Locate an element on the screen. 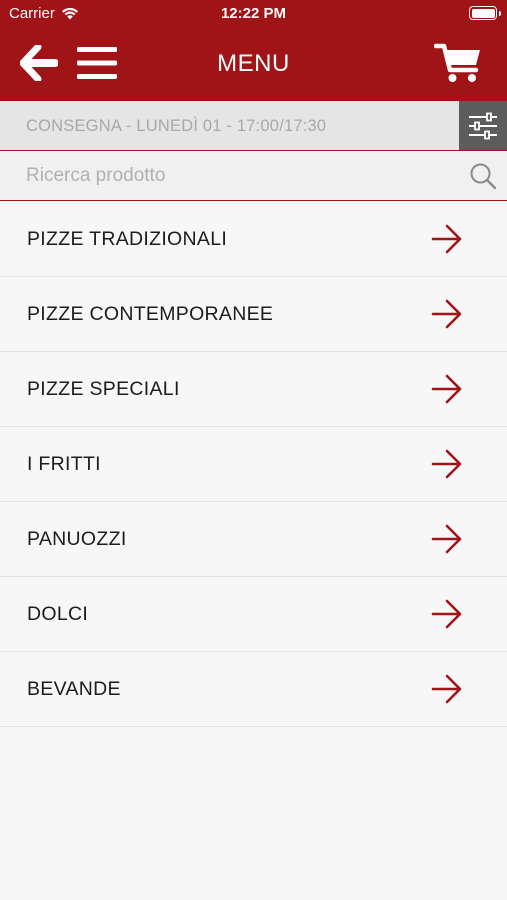 The image size is (507, 900). navigation-bar: MENU is located at coordinates (253, 64).